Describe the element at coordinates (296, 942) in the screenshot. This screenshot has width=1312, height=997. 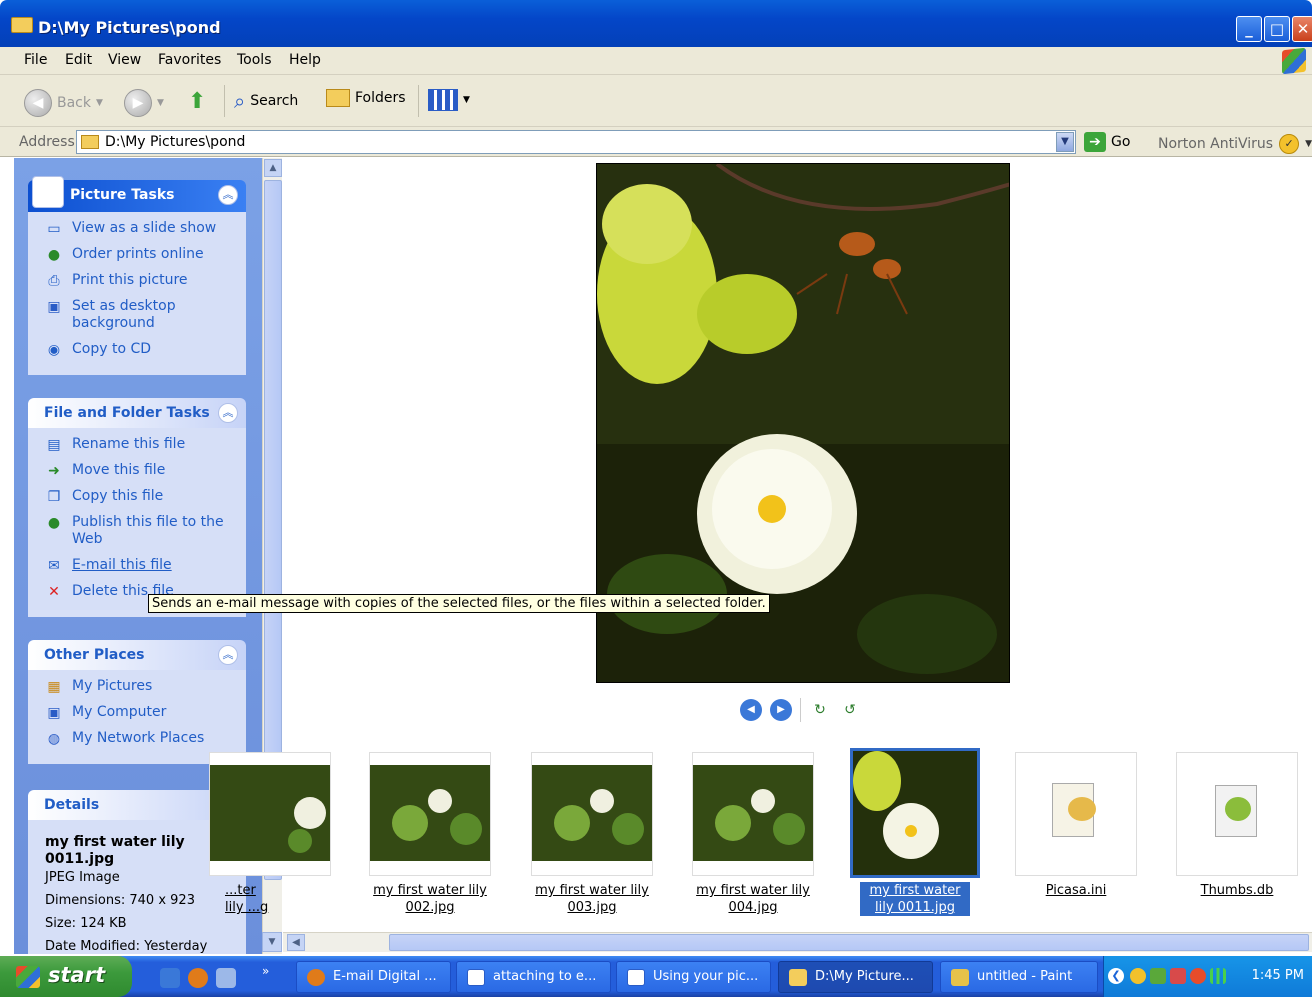
I see `scroll-left-arrow-icon: ◀` at that location.